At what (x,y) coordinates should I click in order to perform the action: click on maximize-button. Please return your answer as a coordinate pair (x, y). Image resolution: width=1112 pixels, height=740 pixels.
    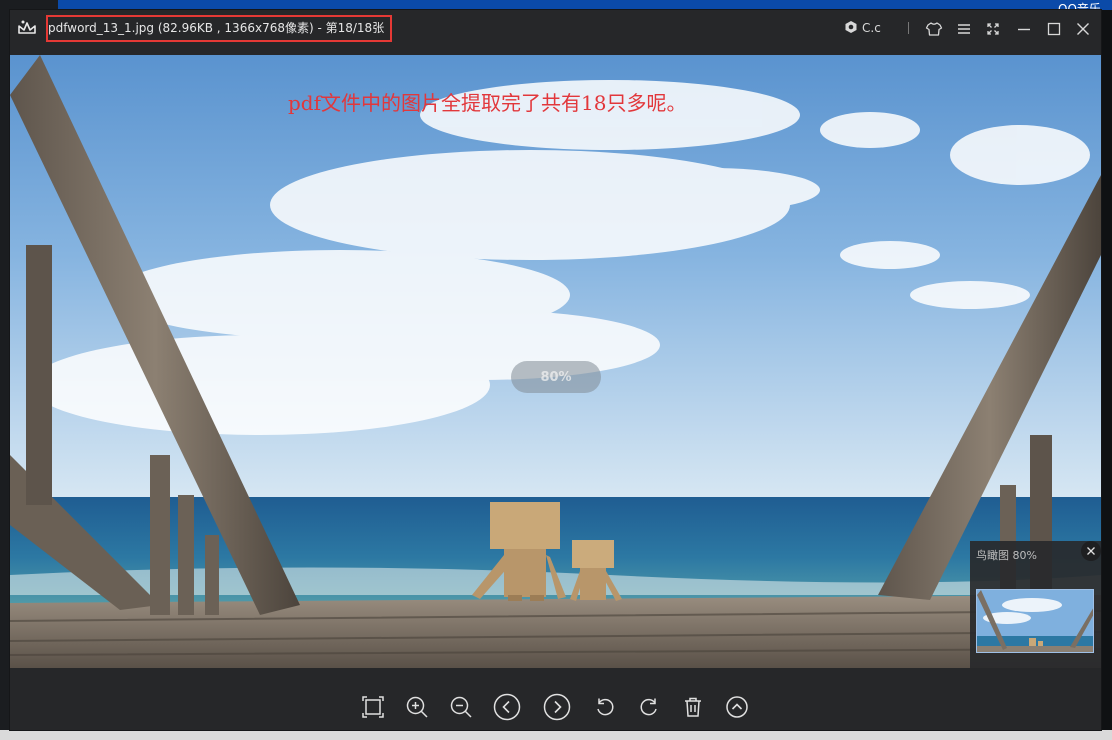
    Looking at the image, I should click on (1054, 29).